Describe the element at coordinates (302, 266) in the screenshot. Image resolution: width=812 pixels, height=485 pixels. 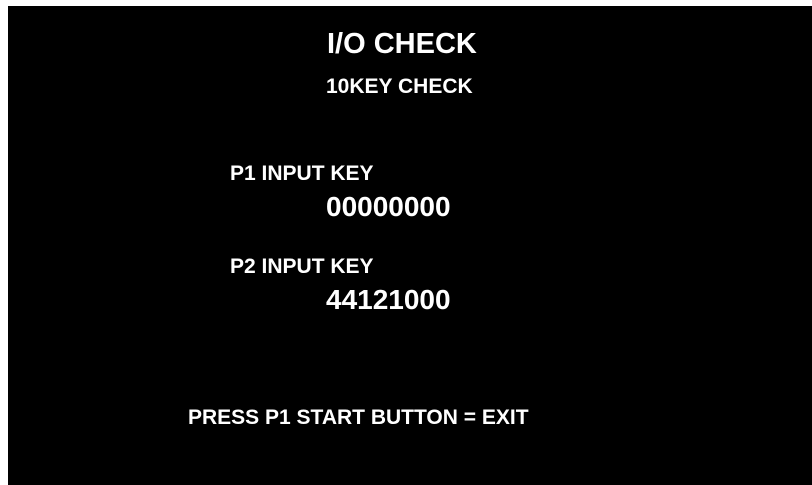
I see `p2-input-key-label: P2 INPUT KEY` at that location.